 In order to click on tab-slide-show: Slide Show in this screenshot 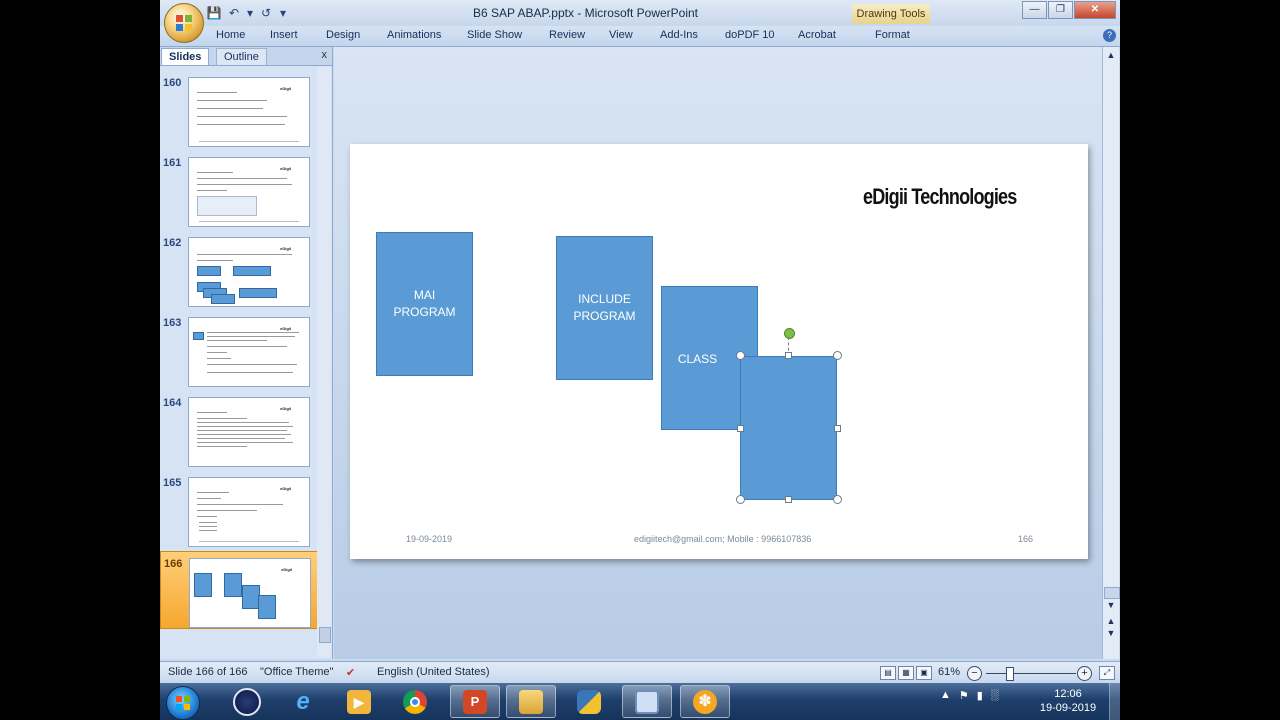, I will do `click(494, 35)`.